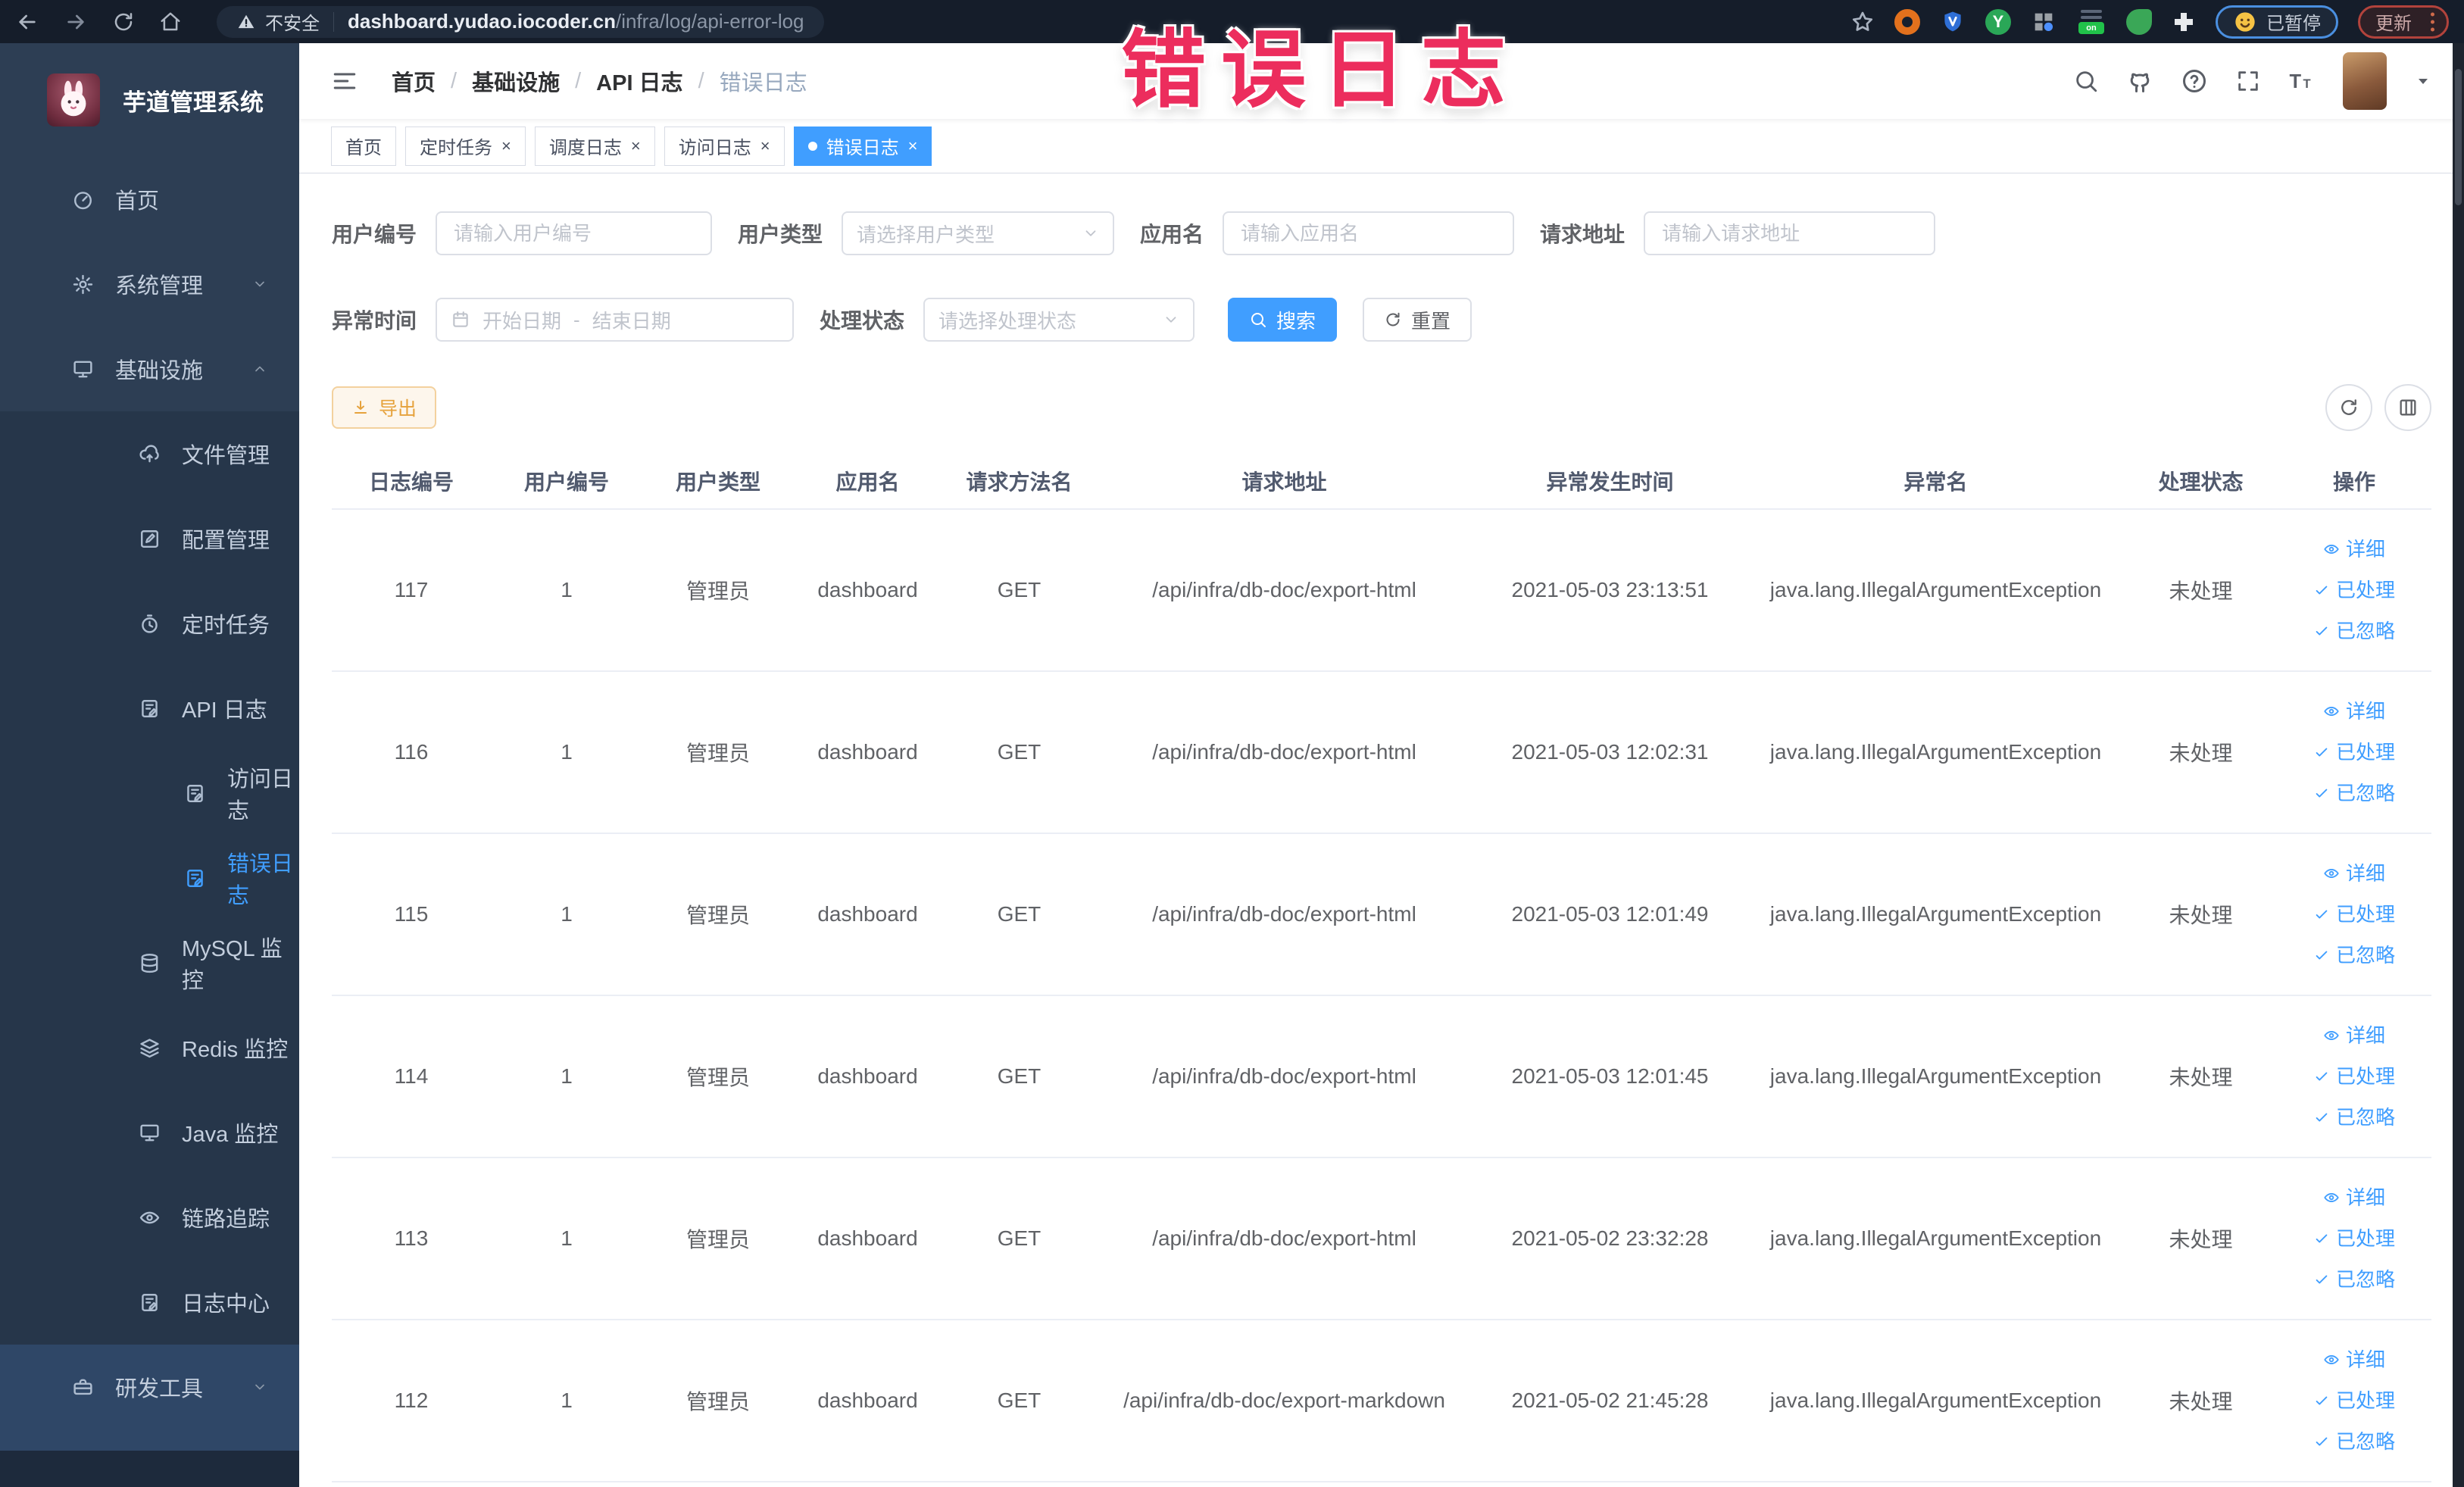 The height and width of the screenshot is (1487, 2464). I want to click on sidebar-item-dev-tools: 研发工具, so click(149, 1387).